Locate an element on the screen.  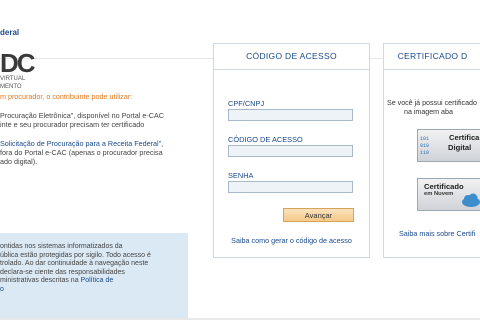
cert-digital-label2: Digital is located at coordinates (460, 147).